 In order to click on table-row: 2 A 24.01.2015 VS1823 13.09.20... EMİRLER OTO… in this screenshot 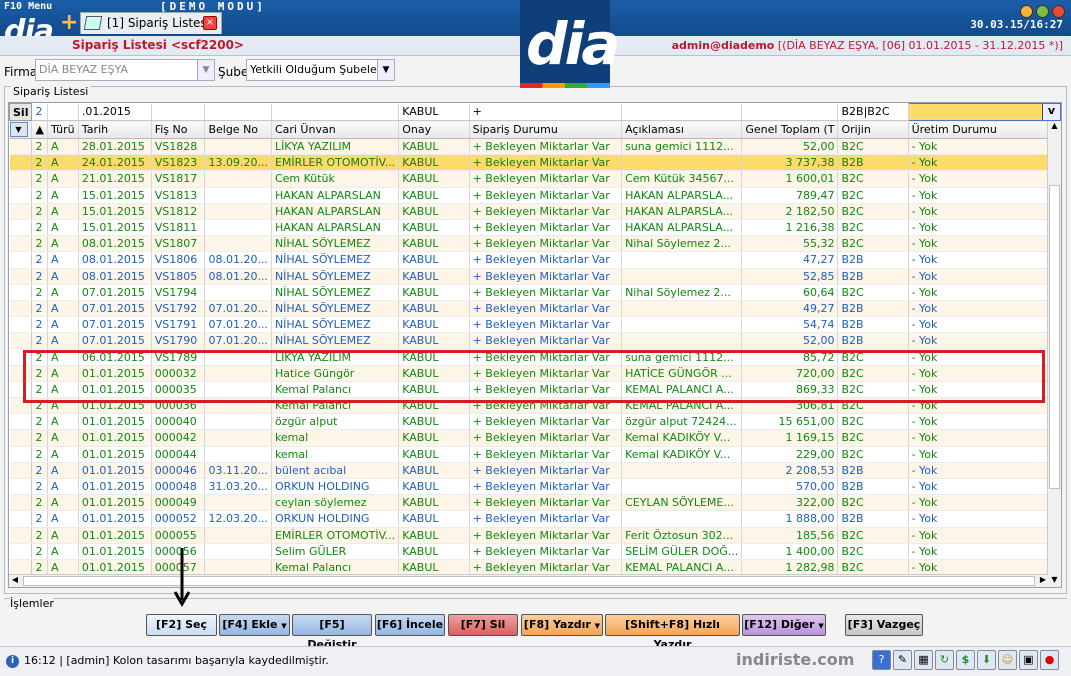, I will do `click(535, 163)`.